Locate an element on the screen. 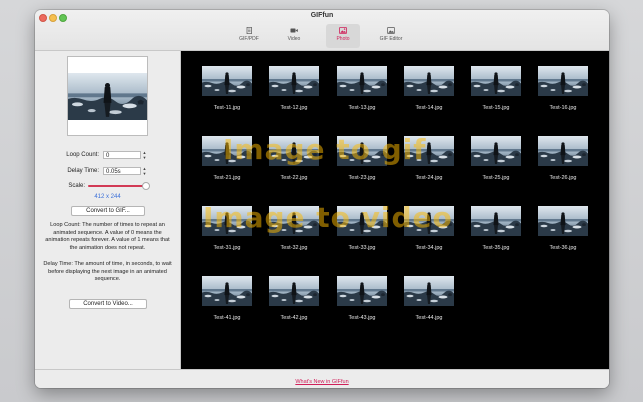 This screenshot has width=643, height=402. tab-gif-pdf: GIF/PDF is located at coordinates (249, 36).